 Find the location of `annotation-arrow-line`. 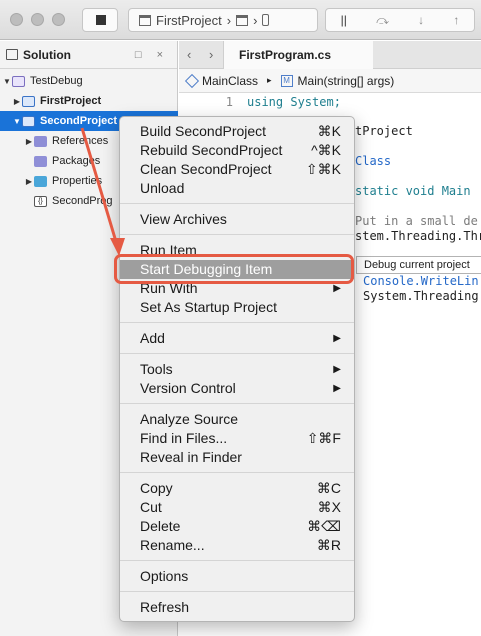

annotation-arrow-line is located at coordinates (99, 186).